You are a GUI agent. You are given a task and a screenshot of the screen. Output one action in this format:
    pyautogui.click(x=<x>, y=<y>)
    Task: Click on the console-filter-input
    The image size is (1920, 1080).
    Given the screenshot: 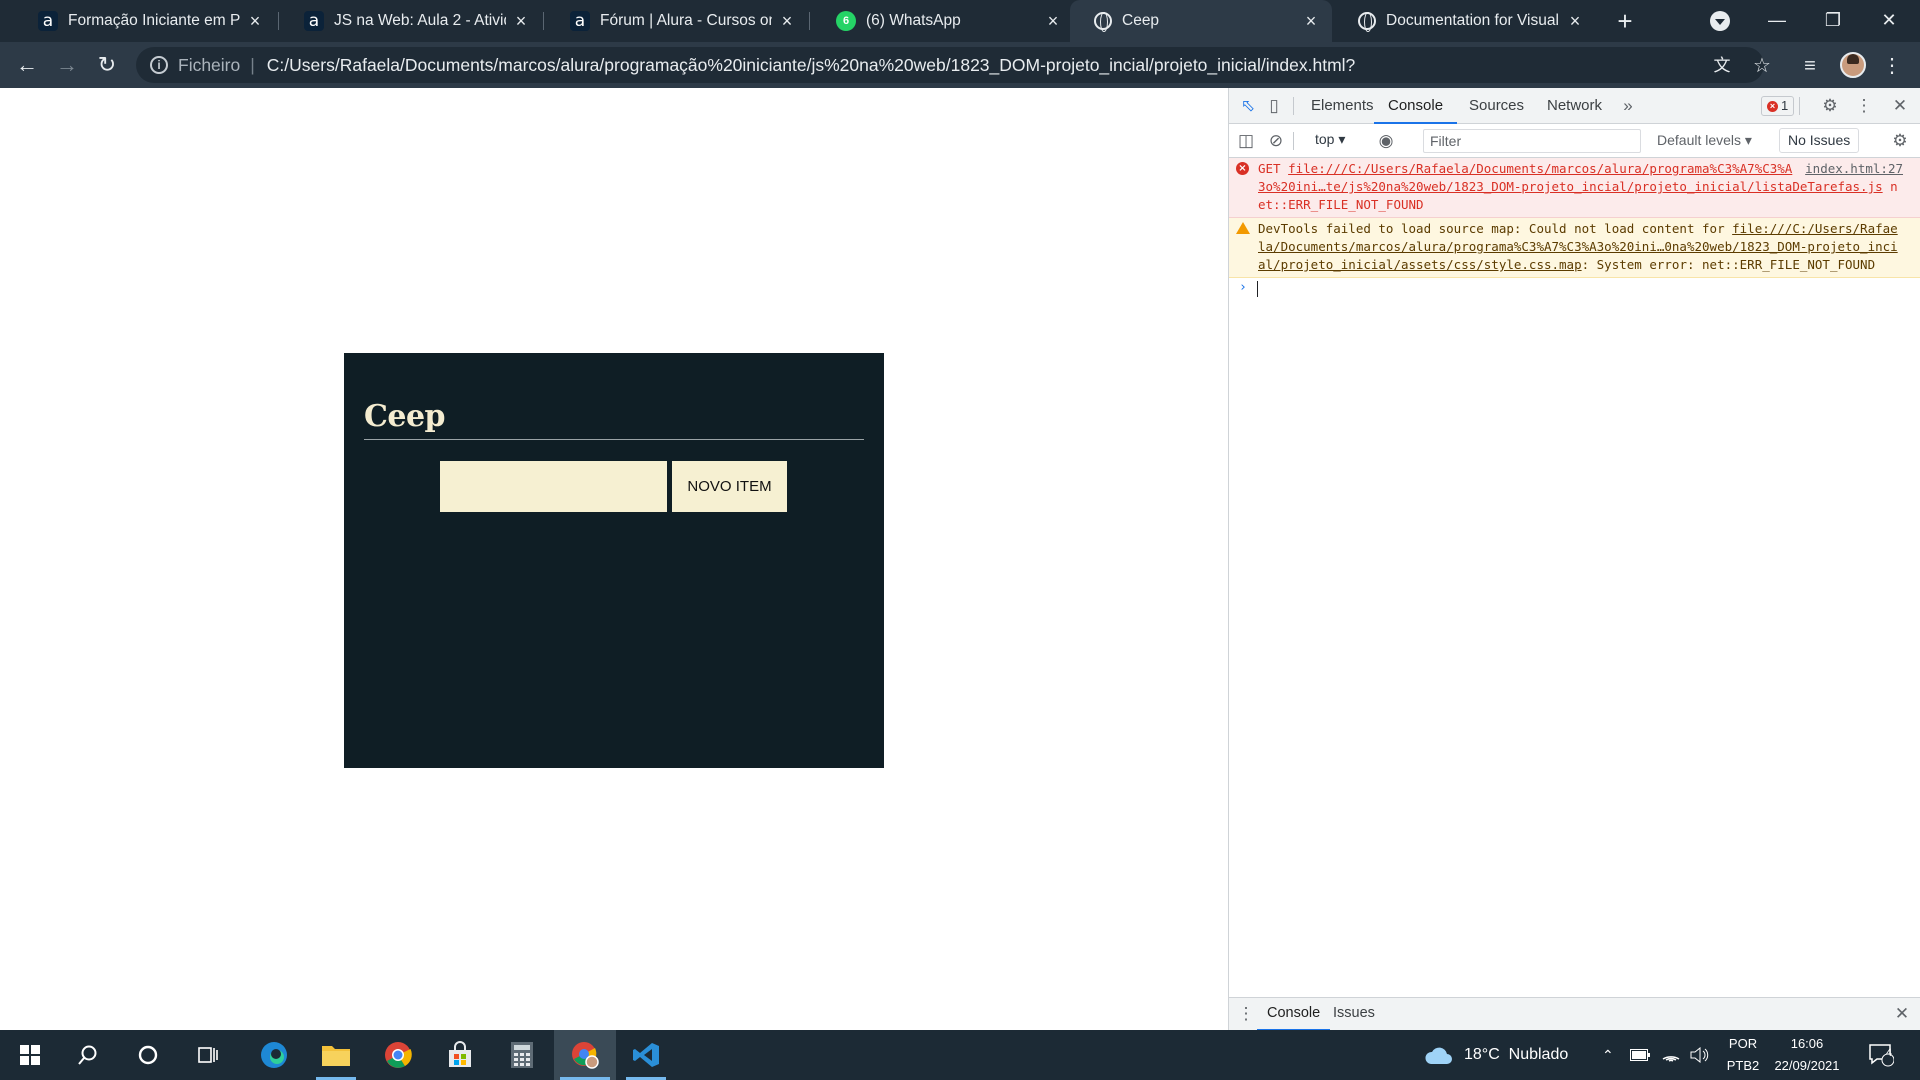 What is the action you would take?
    pyautogui.click(x=1532, y=141)
    